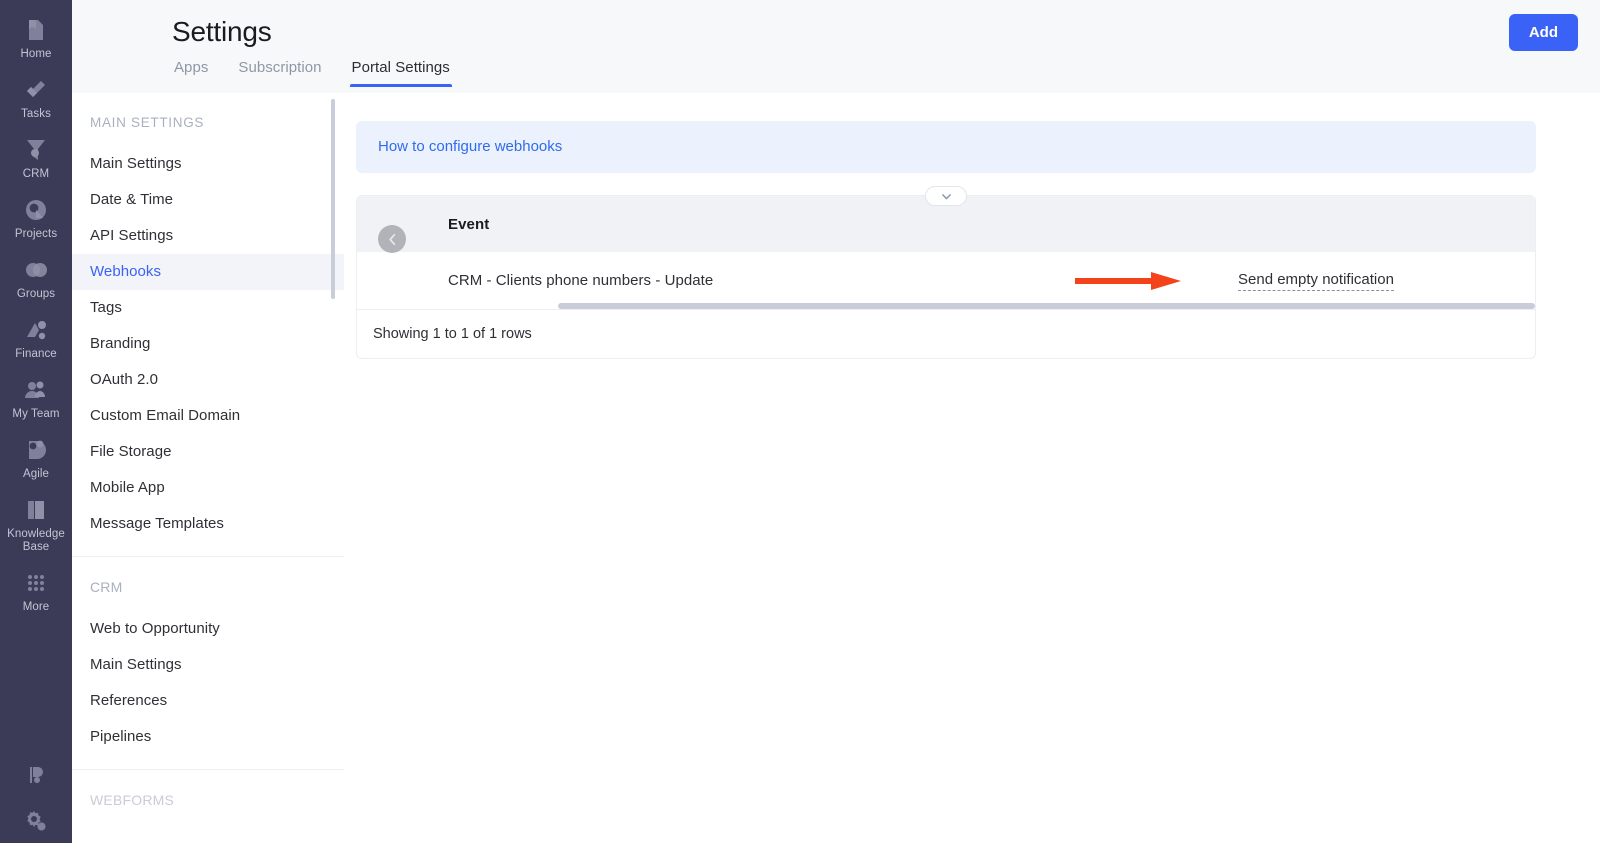 Image resolution: width=1600 pixels, height=843 pixels. What do you see at coordinates (36, 821) in the screenshot?
I see `settings-gear-icon` at bounding box center [36, 821].